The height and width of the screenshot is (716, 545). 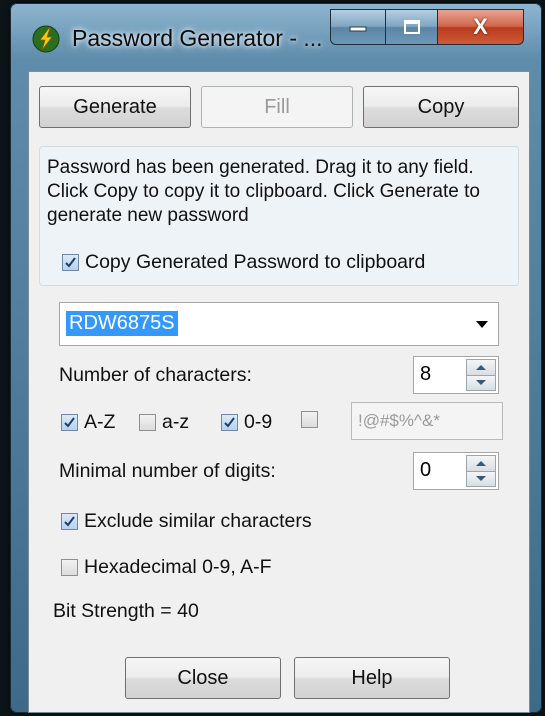 I want to click on hexadecimal-label: Hexadecimal 0-9, A-F, so click(x=178, y=567).